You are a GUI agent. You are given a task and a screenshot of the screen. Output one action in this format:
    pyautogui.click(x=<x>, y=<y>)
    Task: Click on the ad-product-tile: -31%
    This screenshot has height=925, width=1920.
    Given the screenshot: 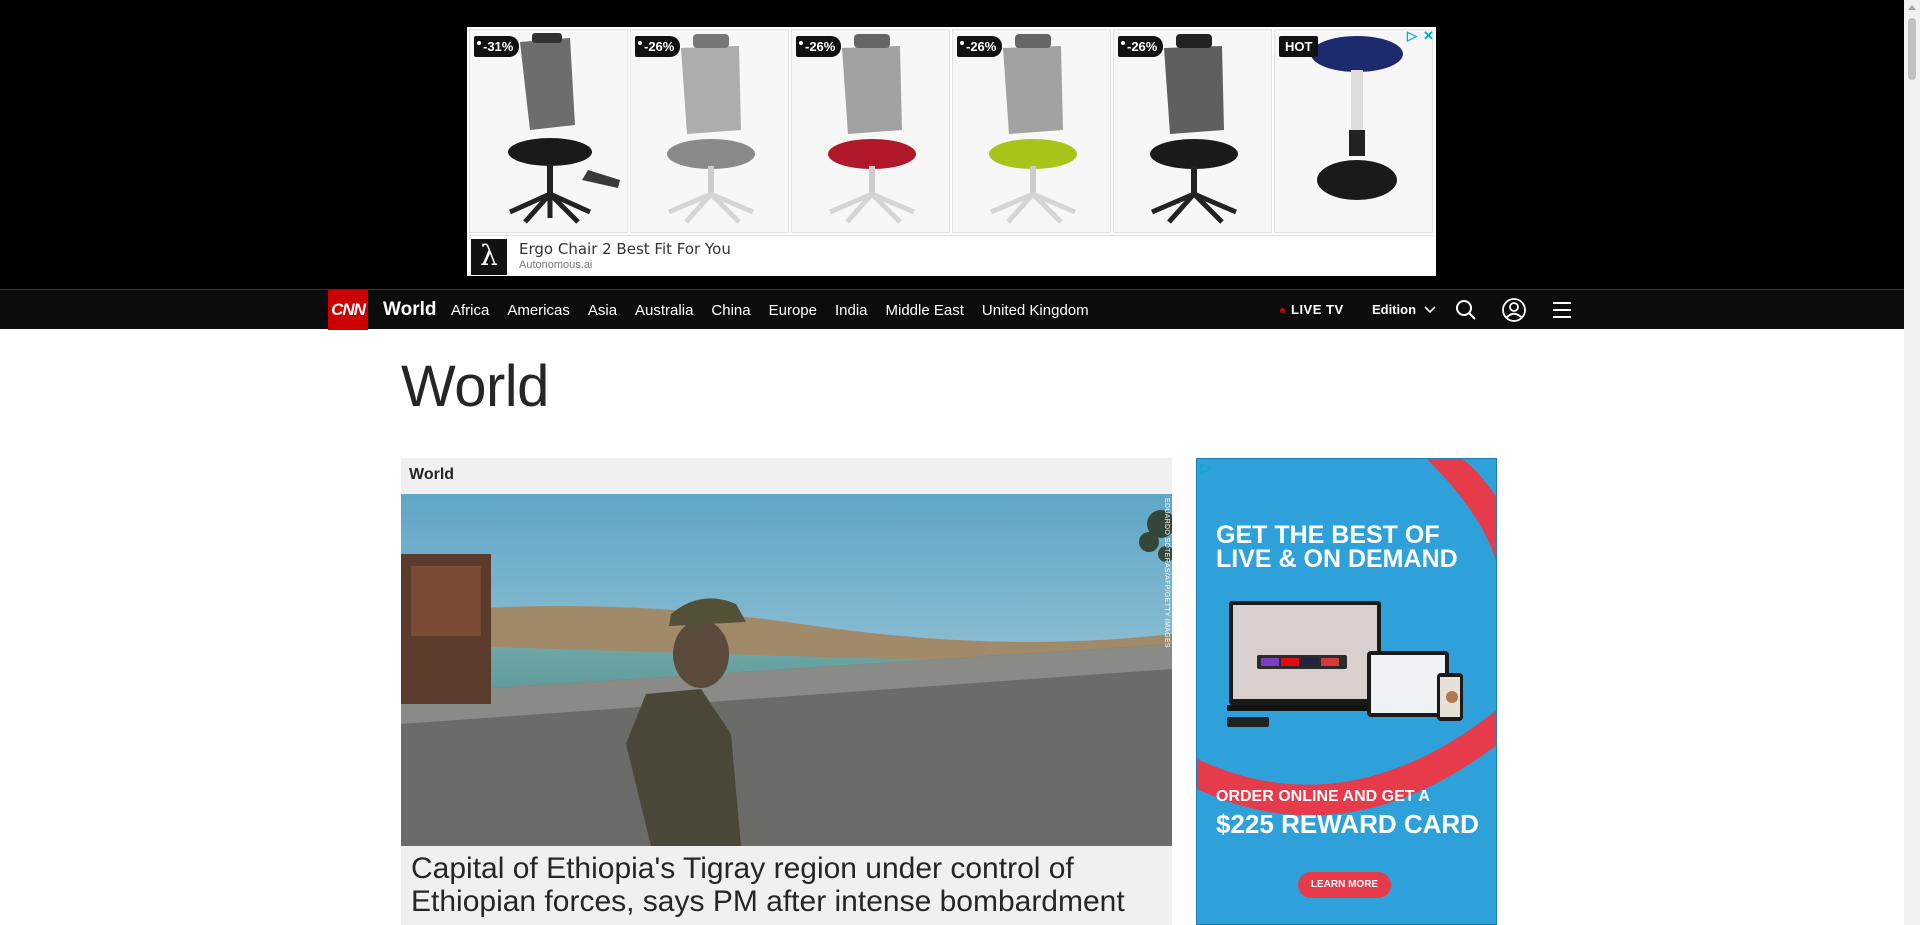 What is the action you would take?
    pyautogui.click(x=548, y=131)
    